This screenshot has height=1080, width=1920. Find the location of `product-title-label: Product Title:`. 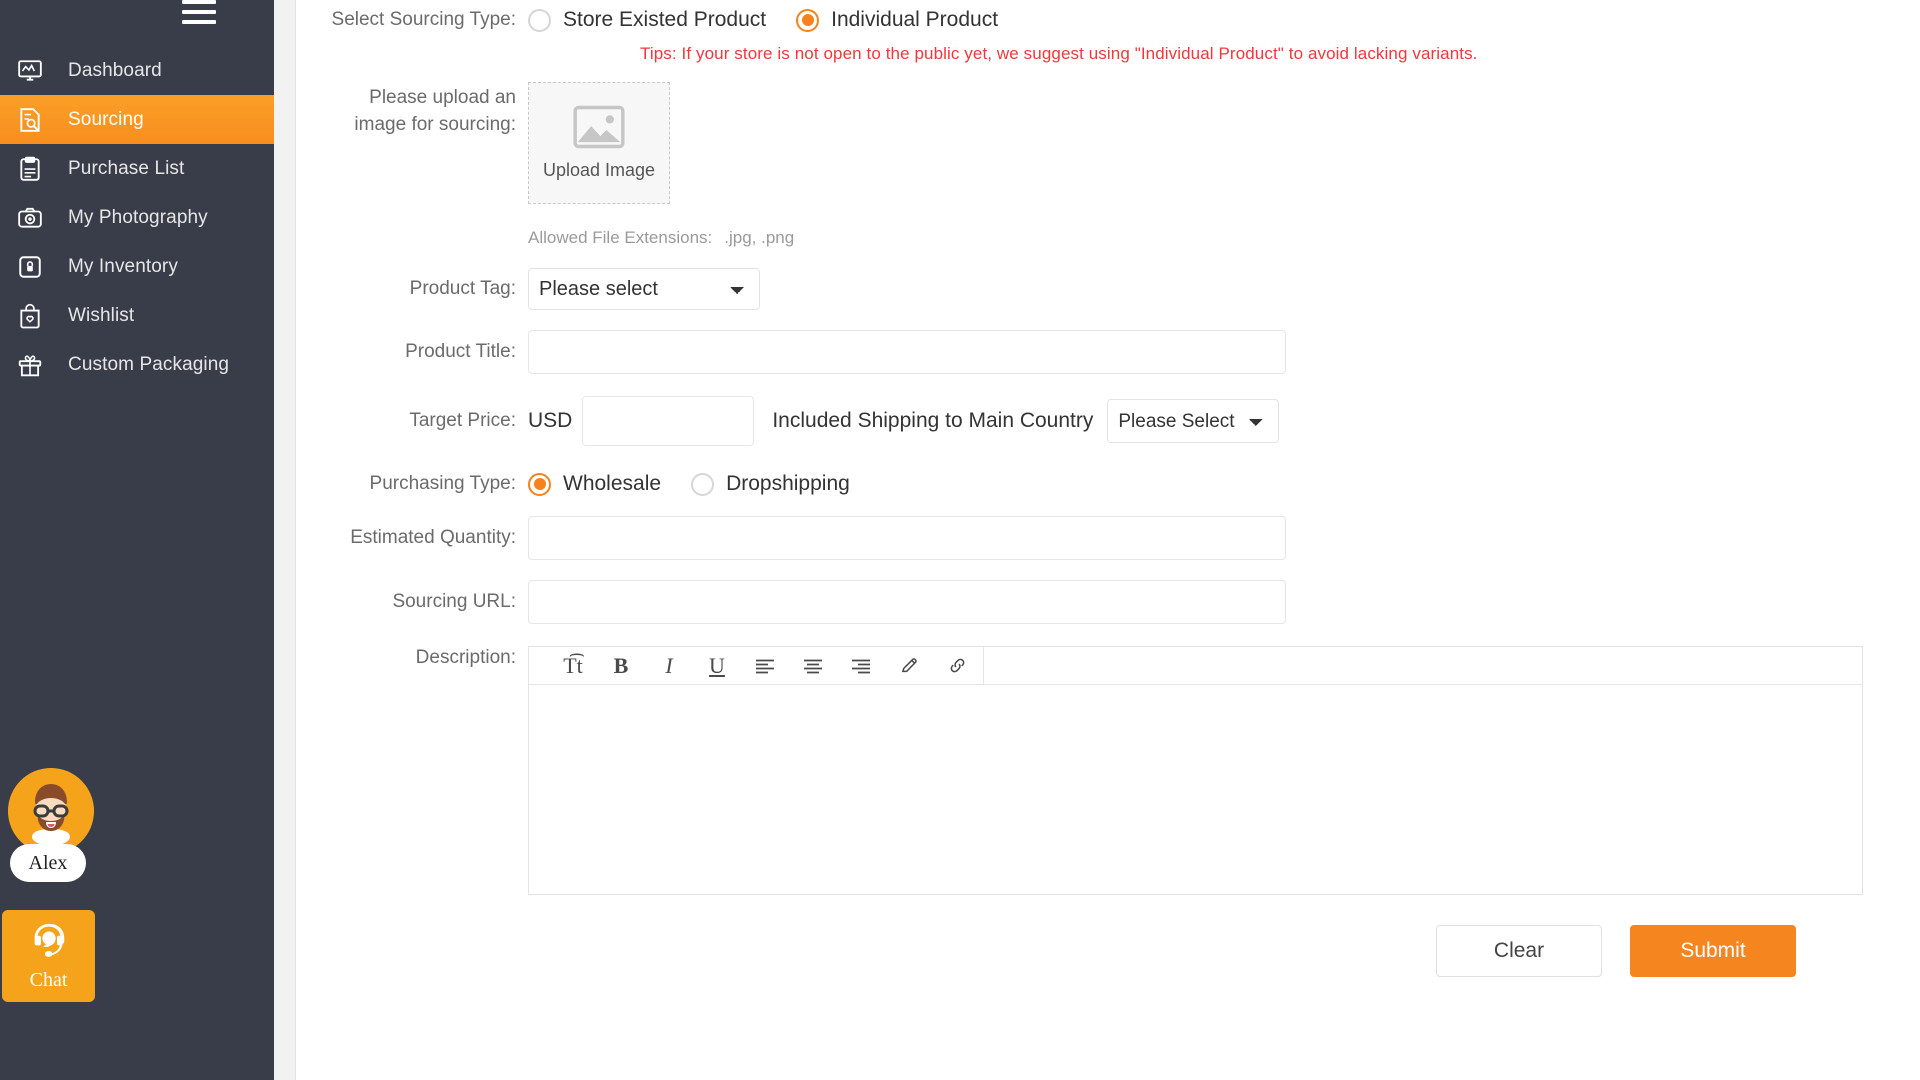

product-title-label: Product Title: is located at coordinates (460, 351).